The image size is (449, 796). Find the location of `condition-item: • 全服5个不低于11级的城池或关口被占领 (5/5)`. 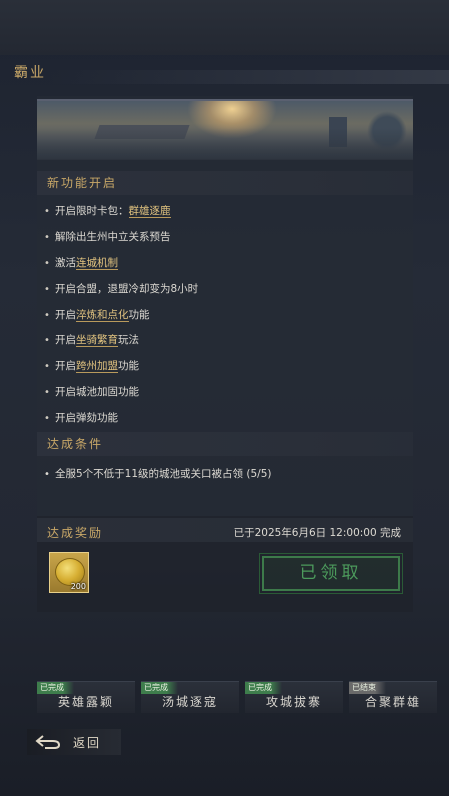

condition-item: • 全服5个不低于11级的城池或关口被占领 (5/5) is located at coordinates (157, 473).